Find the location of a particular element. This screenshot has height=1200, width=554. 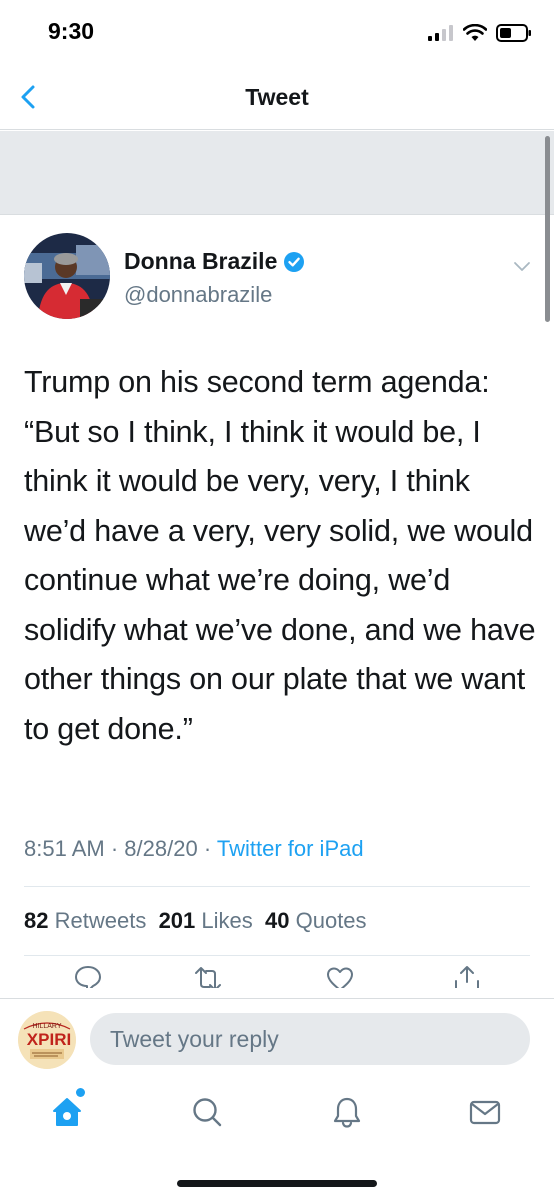

status-icons is located at coordinates (480, 33).